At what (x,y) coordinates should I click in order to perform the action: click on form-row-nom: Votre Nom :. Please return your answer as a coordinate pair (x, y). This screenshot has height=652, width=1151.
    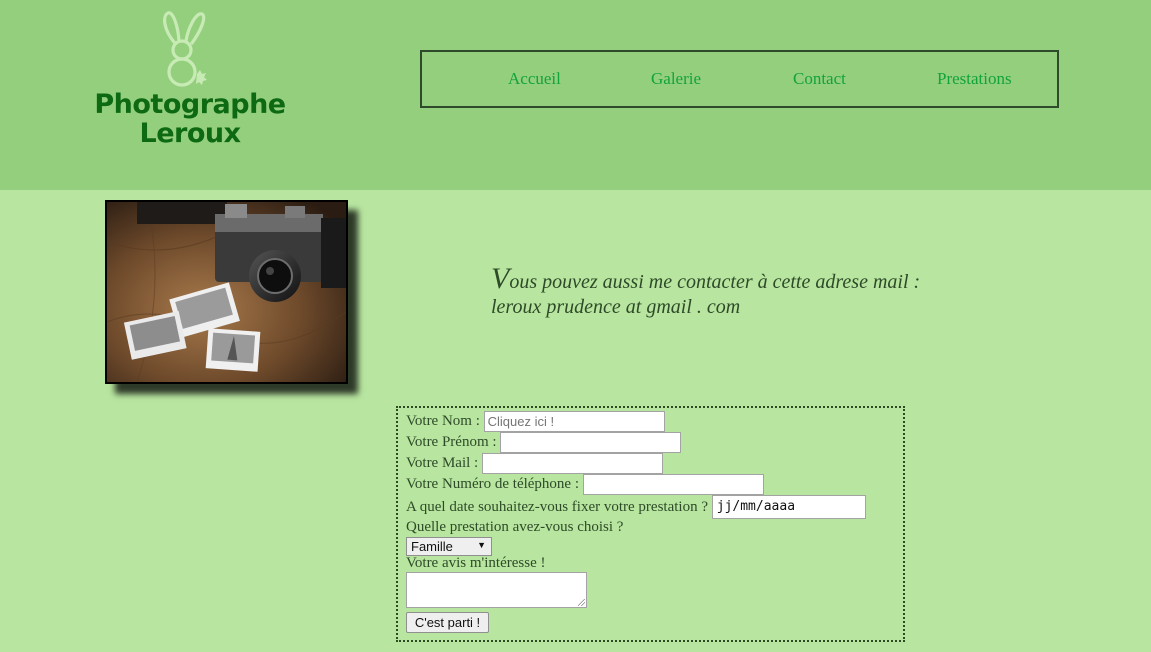
    Looking at the image, I should click on (535, 421).